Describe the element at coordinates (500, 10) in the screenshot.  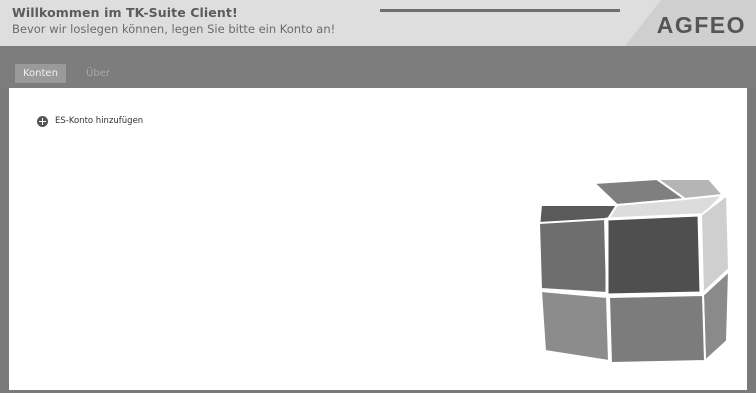
I see `header-accent-line` at that location.